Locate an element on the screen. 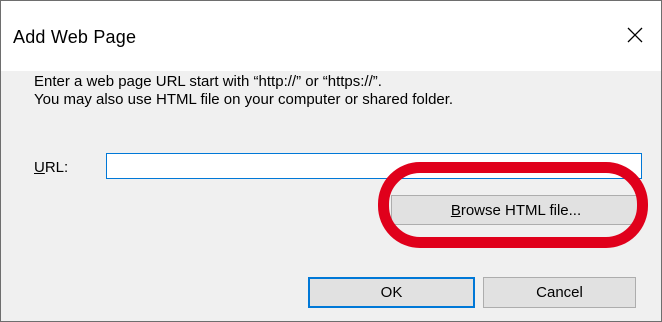 Image resolution: width=662 pixels, height=322 pixels. ok-button-label: OK is located at coordinates (391, 292).